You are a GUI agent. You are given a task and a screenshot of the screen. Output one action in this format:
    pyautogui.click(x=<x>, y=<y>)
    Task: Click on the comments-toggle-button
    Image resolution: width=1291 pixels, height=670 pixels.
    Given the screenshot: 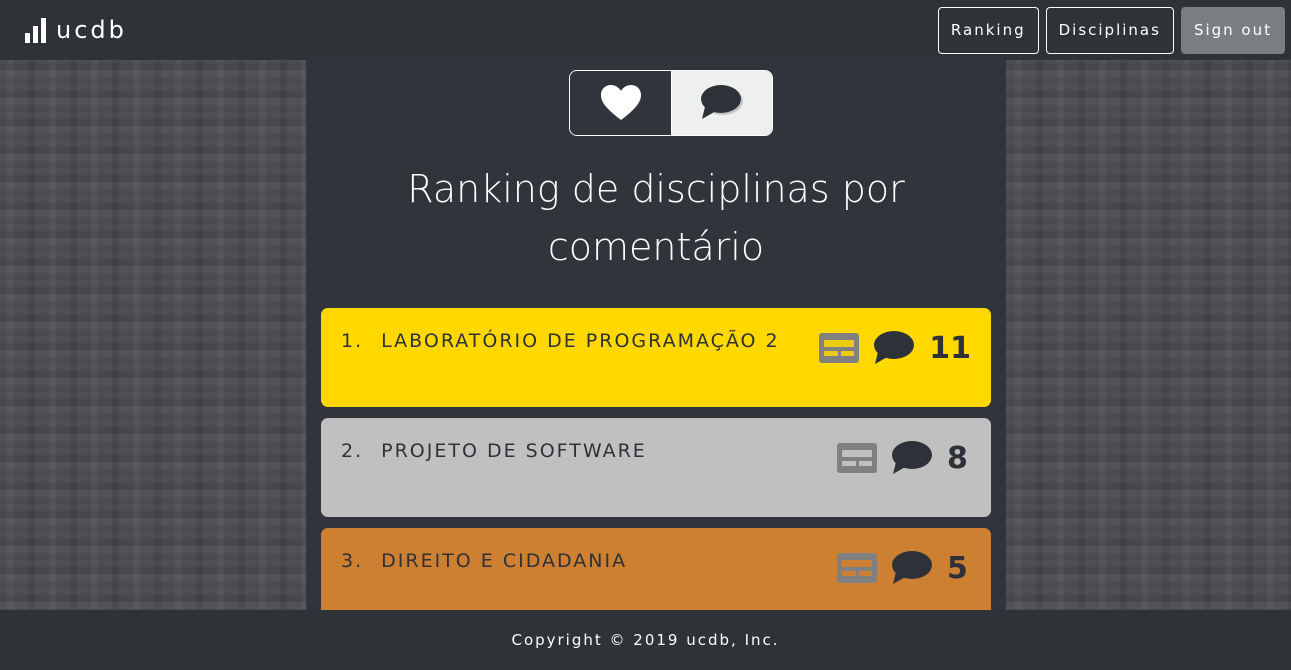 What is the action you would take?
    pyautogui.click(x=721, y=103)
    